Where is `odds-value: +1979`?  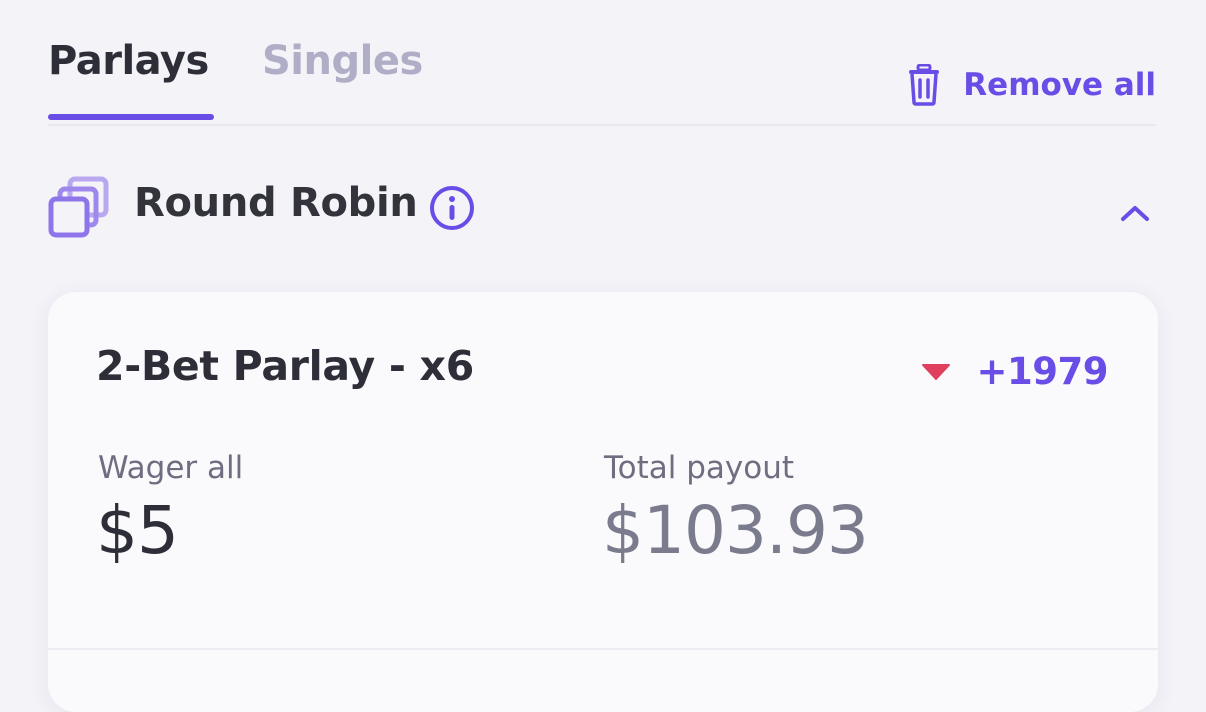
odds-value: +1979 is located at coordinates (1042, 371).